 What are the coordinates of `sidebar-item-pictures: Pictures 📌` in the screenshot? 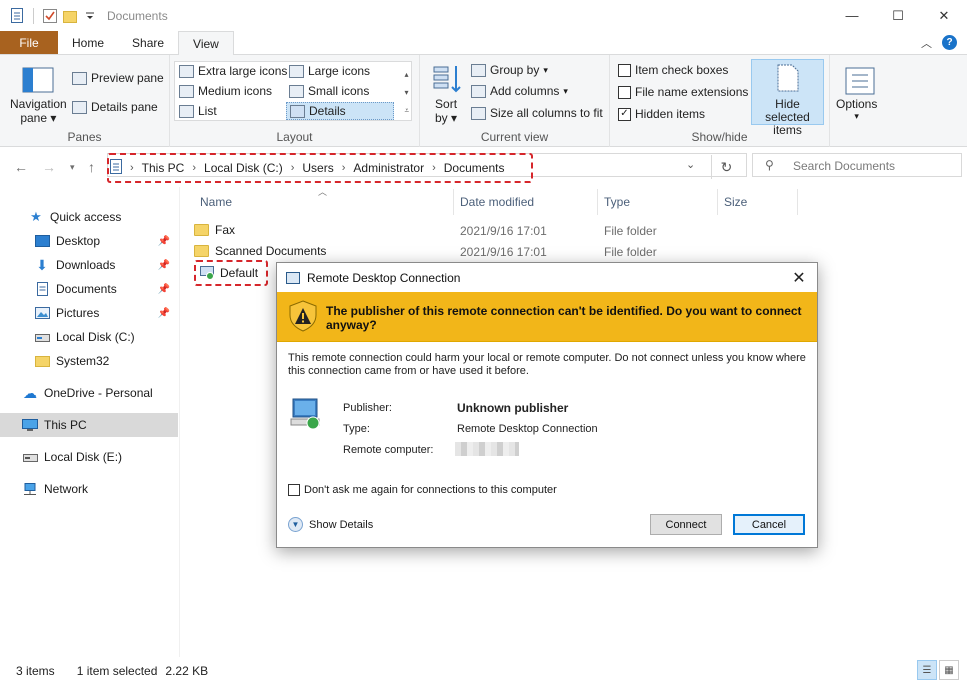 It's located at (89, 313).